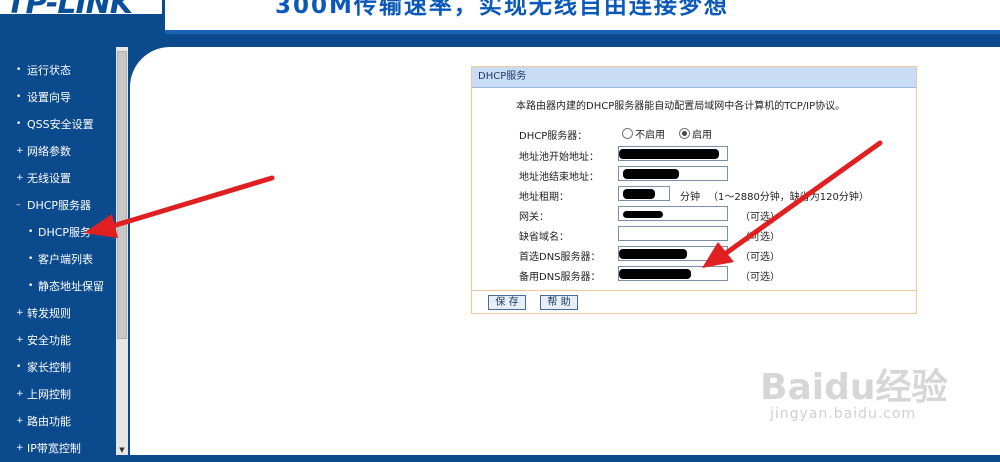 The image size is (1000, 462). Describe the element at coordinates (122, 195) in the screenshot. I see `scroll-thumb` at that location.